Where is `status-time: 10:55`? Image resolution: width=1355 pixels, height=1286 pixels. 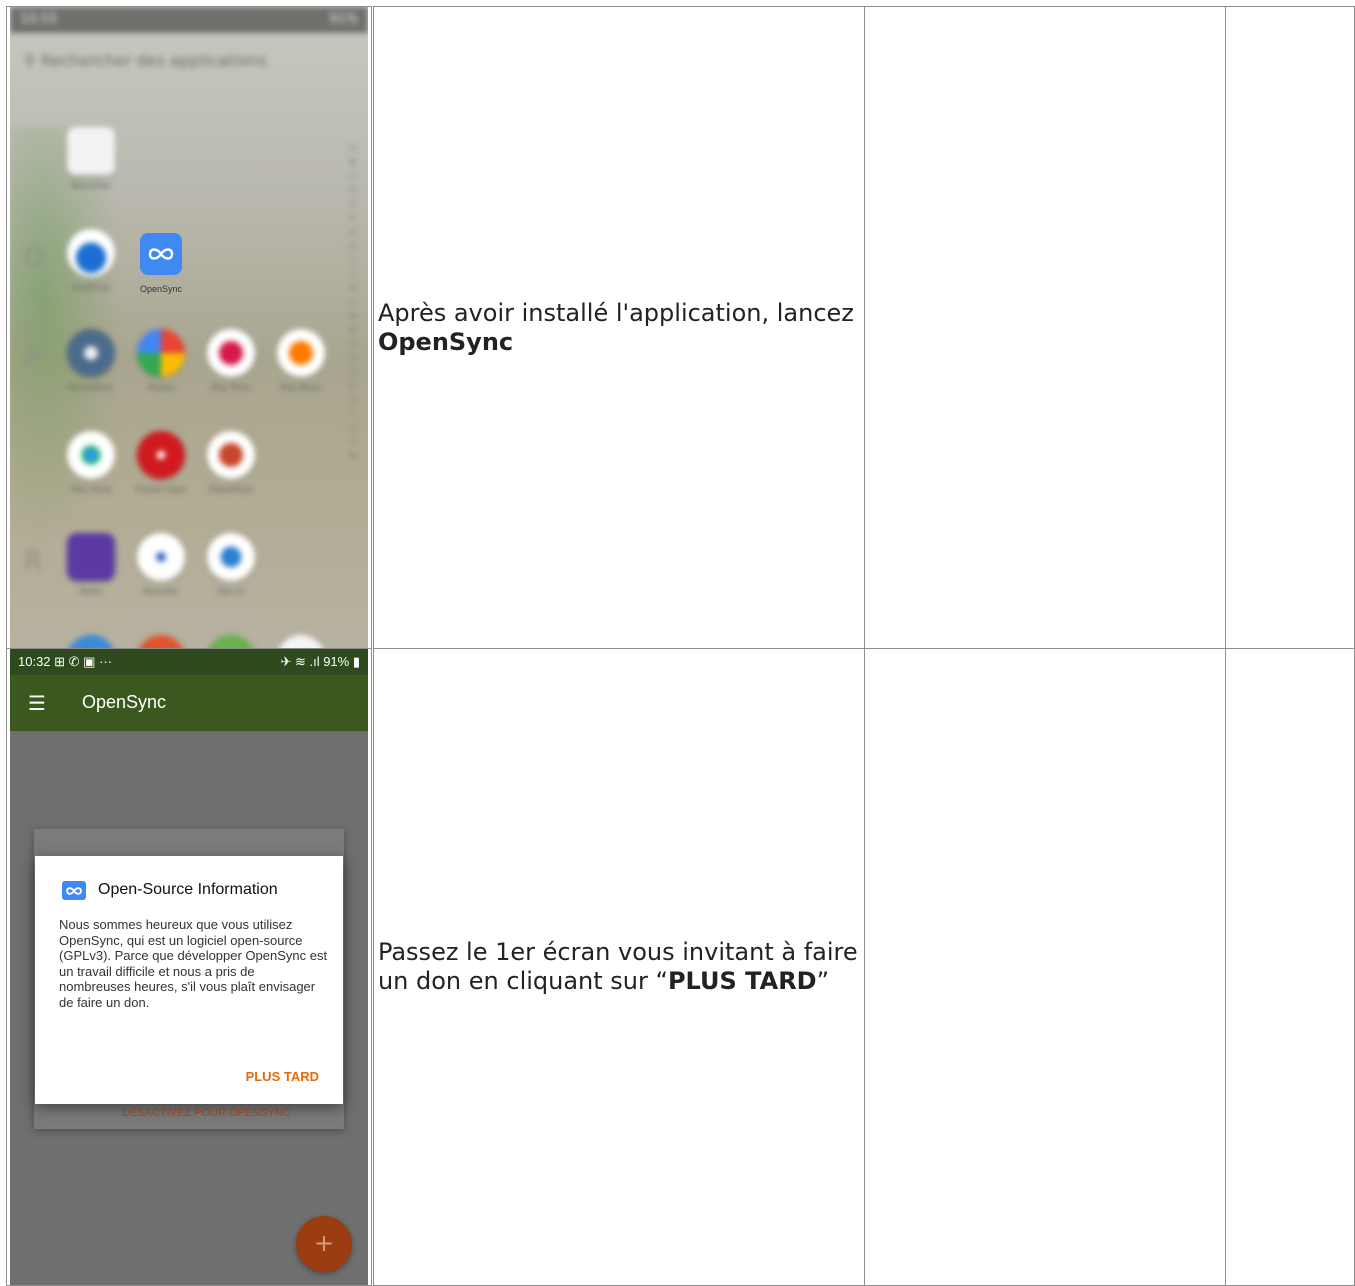 status-time: 10:55 is located at coordinates (39, 19).